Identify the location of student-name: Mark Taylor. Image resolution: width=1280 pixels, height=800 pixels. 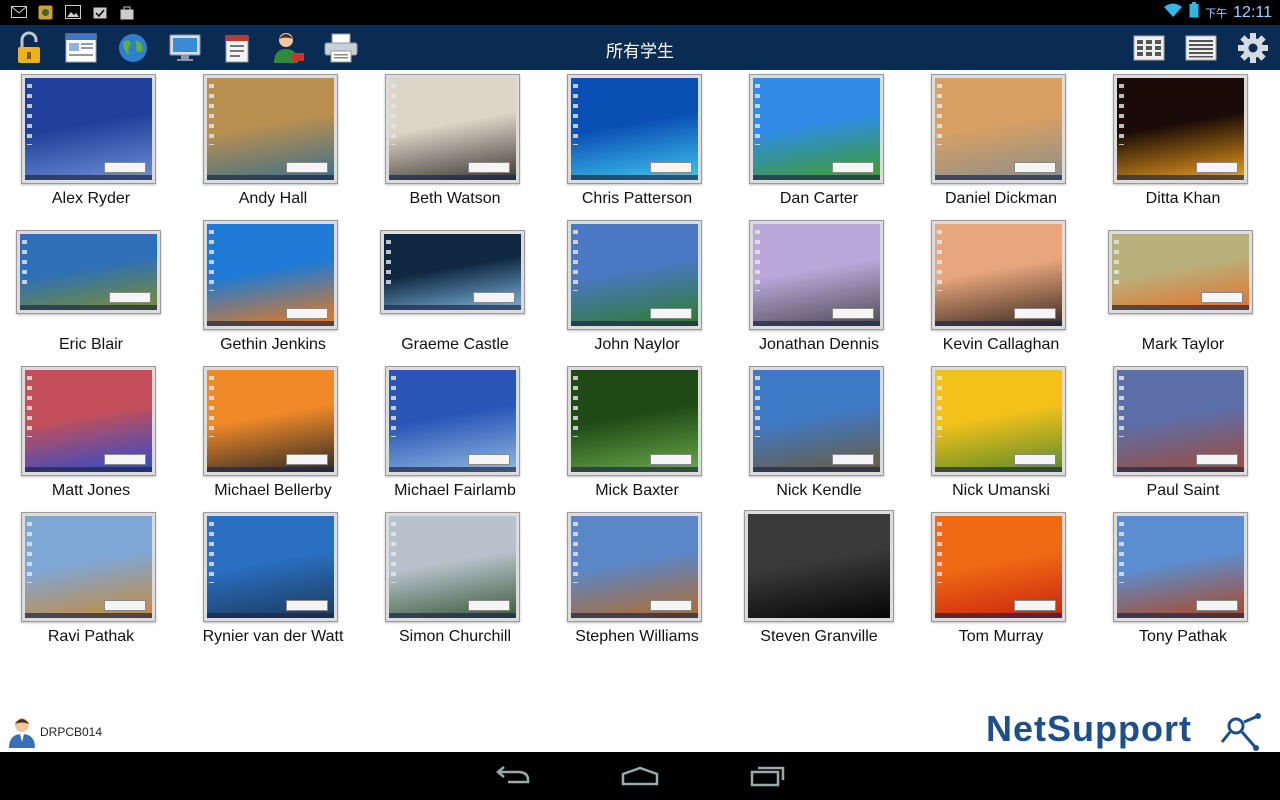
(1183, 344).